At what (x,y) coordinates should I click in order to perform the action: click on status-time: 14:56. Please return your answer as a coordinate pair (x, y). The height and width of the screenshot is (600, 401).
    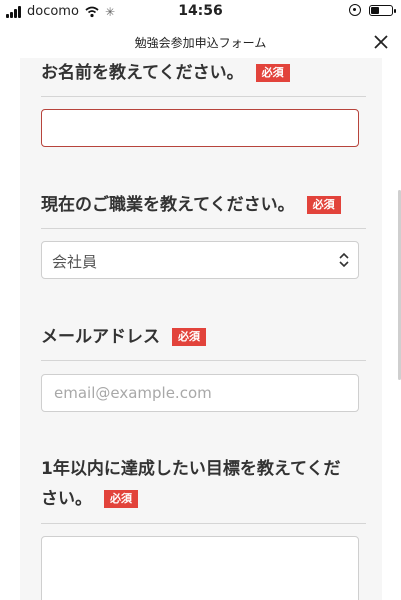
    Looking at the image, I should click on (200, 11).